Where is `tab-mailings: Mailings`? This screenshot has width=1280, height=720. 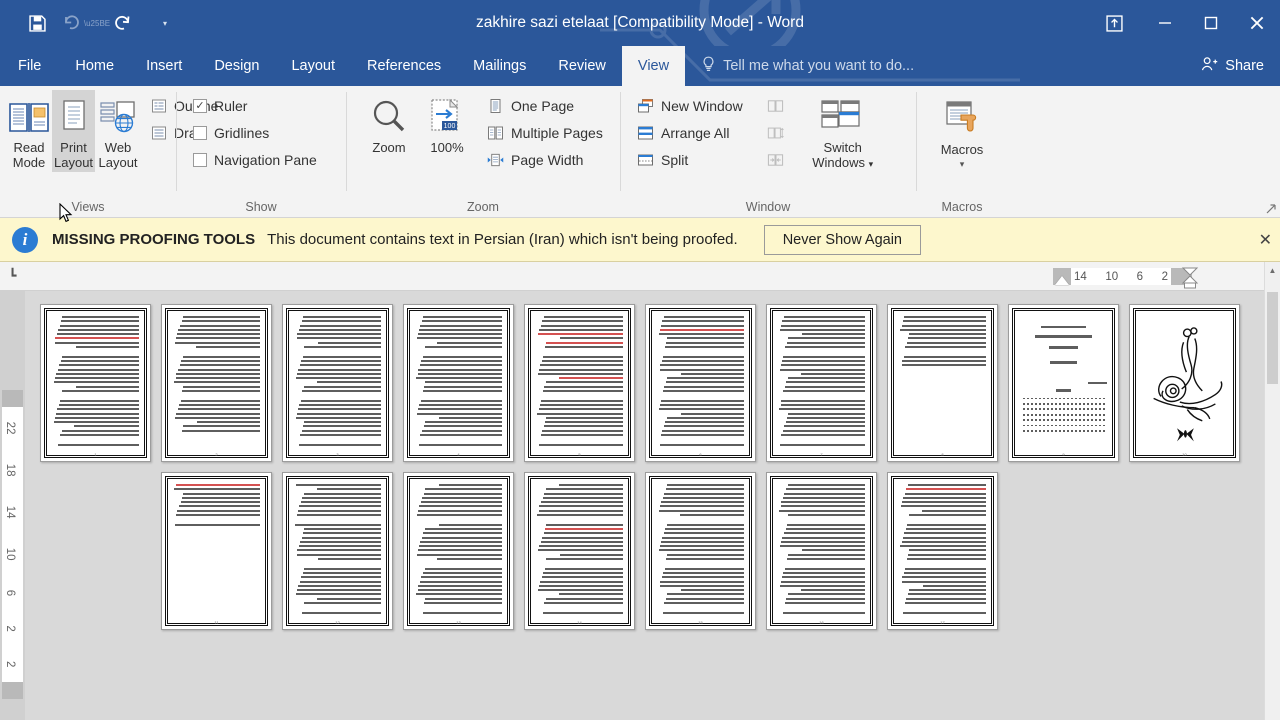 tab-mailings: Mailings is located at coordinates (499, 66).